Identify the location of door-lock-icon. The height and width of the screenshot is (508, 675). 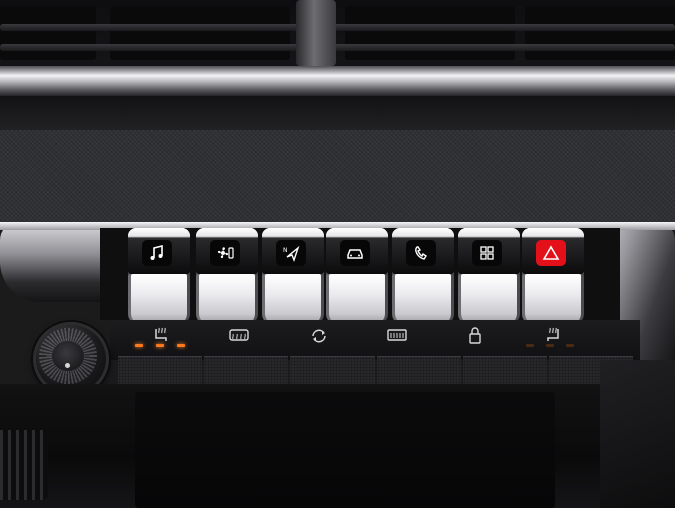
(475, 335).